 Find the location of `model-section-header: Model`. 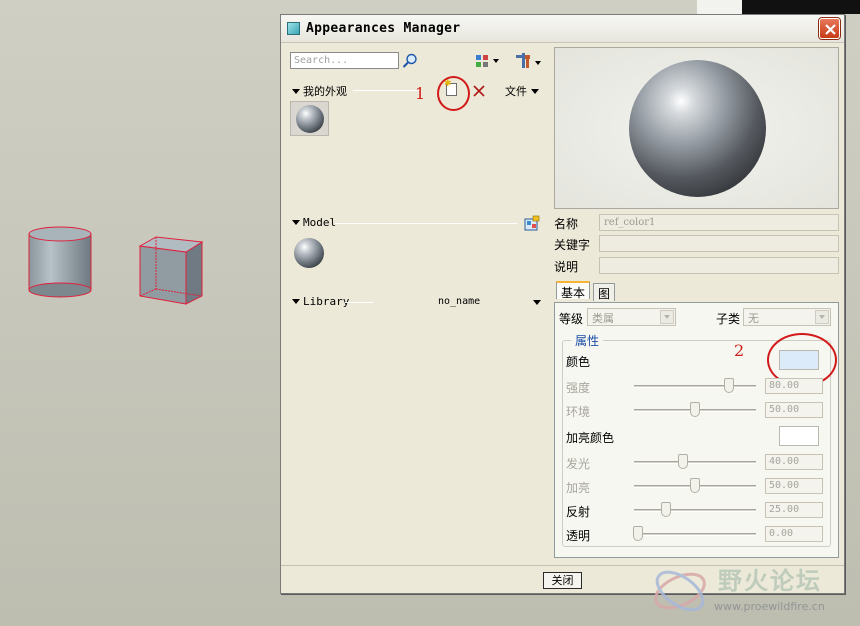

model-section-header: Model is located at coordinates (314, 222).